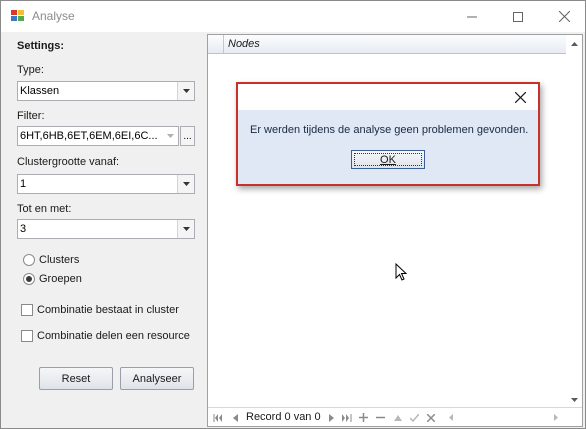 Image resolution: width=586 pixels, height=429 pixels. I want to click on add-record-icon, so click(363, 417).